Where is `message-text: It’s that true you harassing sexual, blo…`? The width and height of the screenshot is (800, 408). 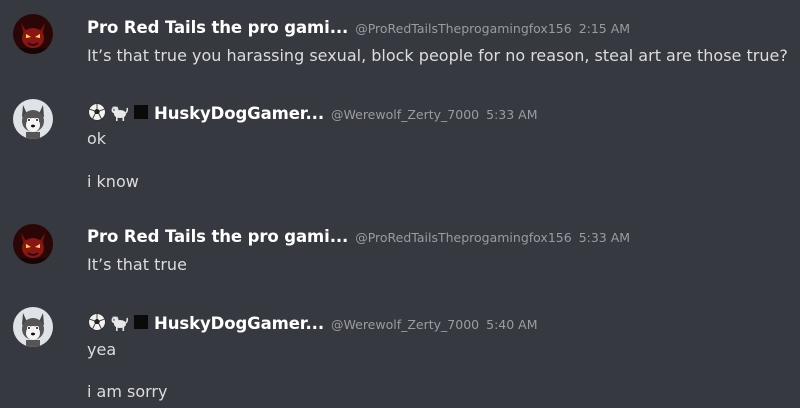 message-text: It’s that true you harassing sexual, blo… is located at coordinates (437, 55).